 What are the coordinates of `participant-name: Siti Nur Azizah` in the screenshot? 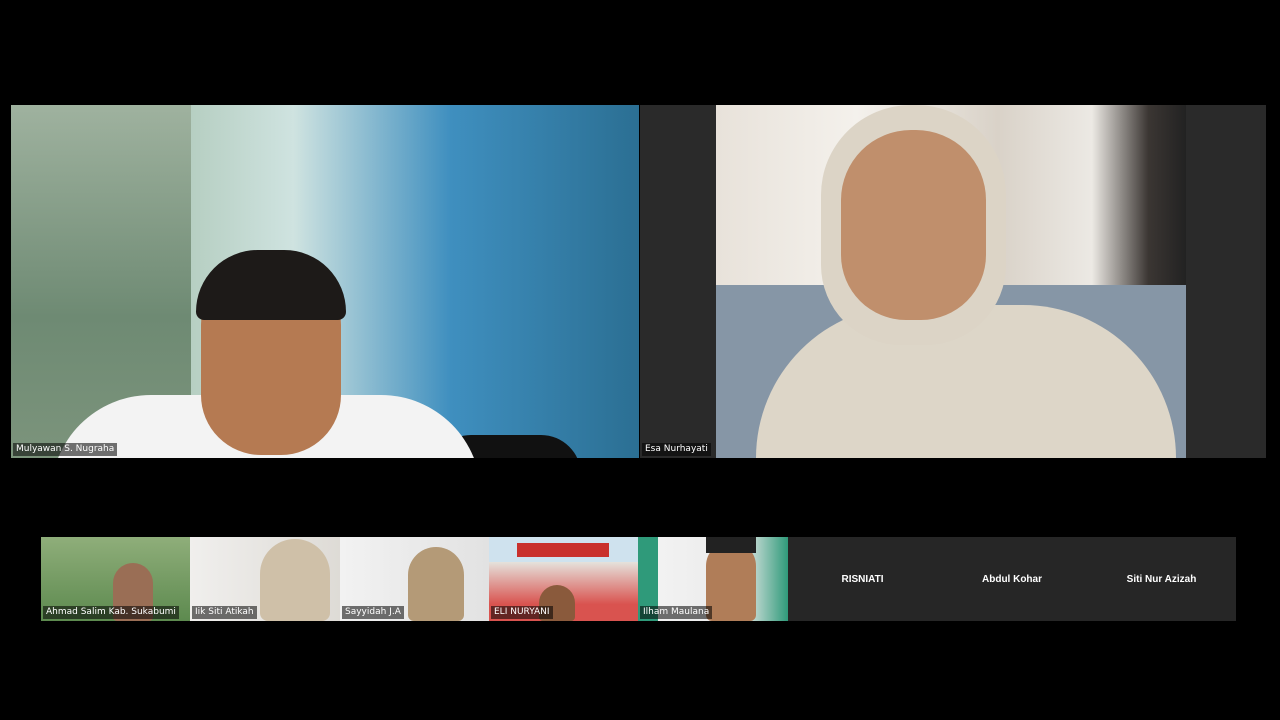 It's located at (1161, 579).